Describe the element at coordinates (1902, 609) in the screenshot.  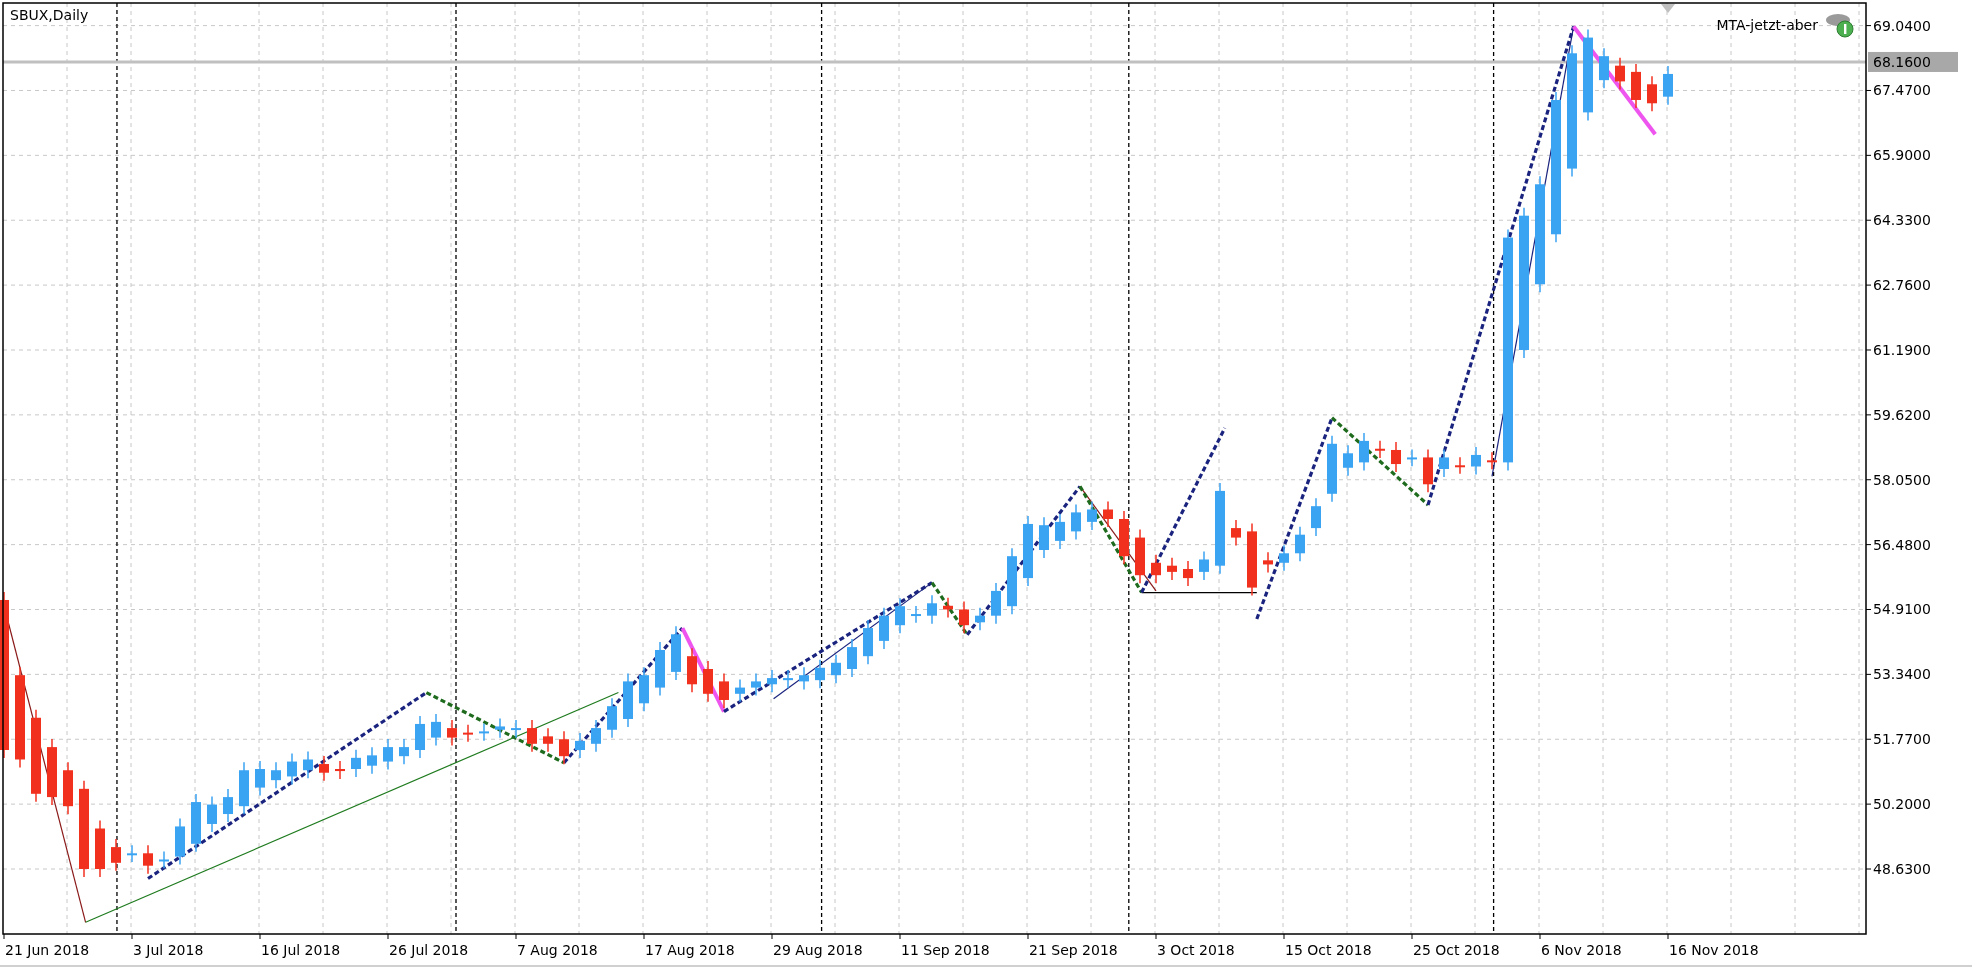
I see `price-label: 54.9100` at that location.